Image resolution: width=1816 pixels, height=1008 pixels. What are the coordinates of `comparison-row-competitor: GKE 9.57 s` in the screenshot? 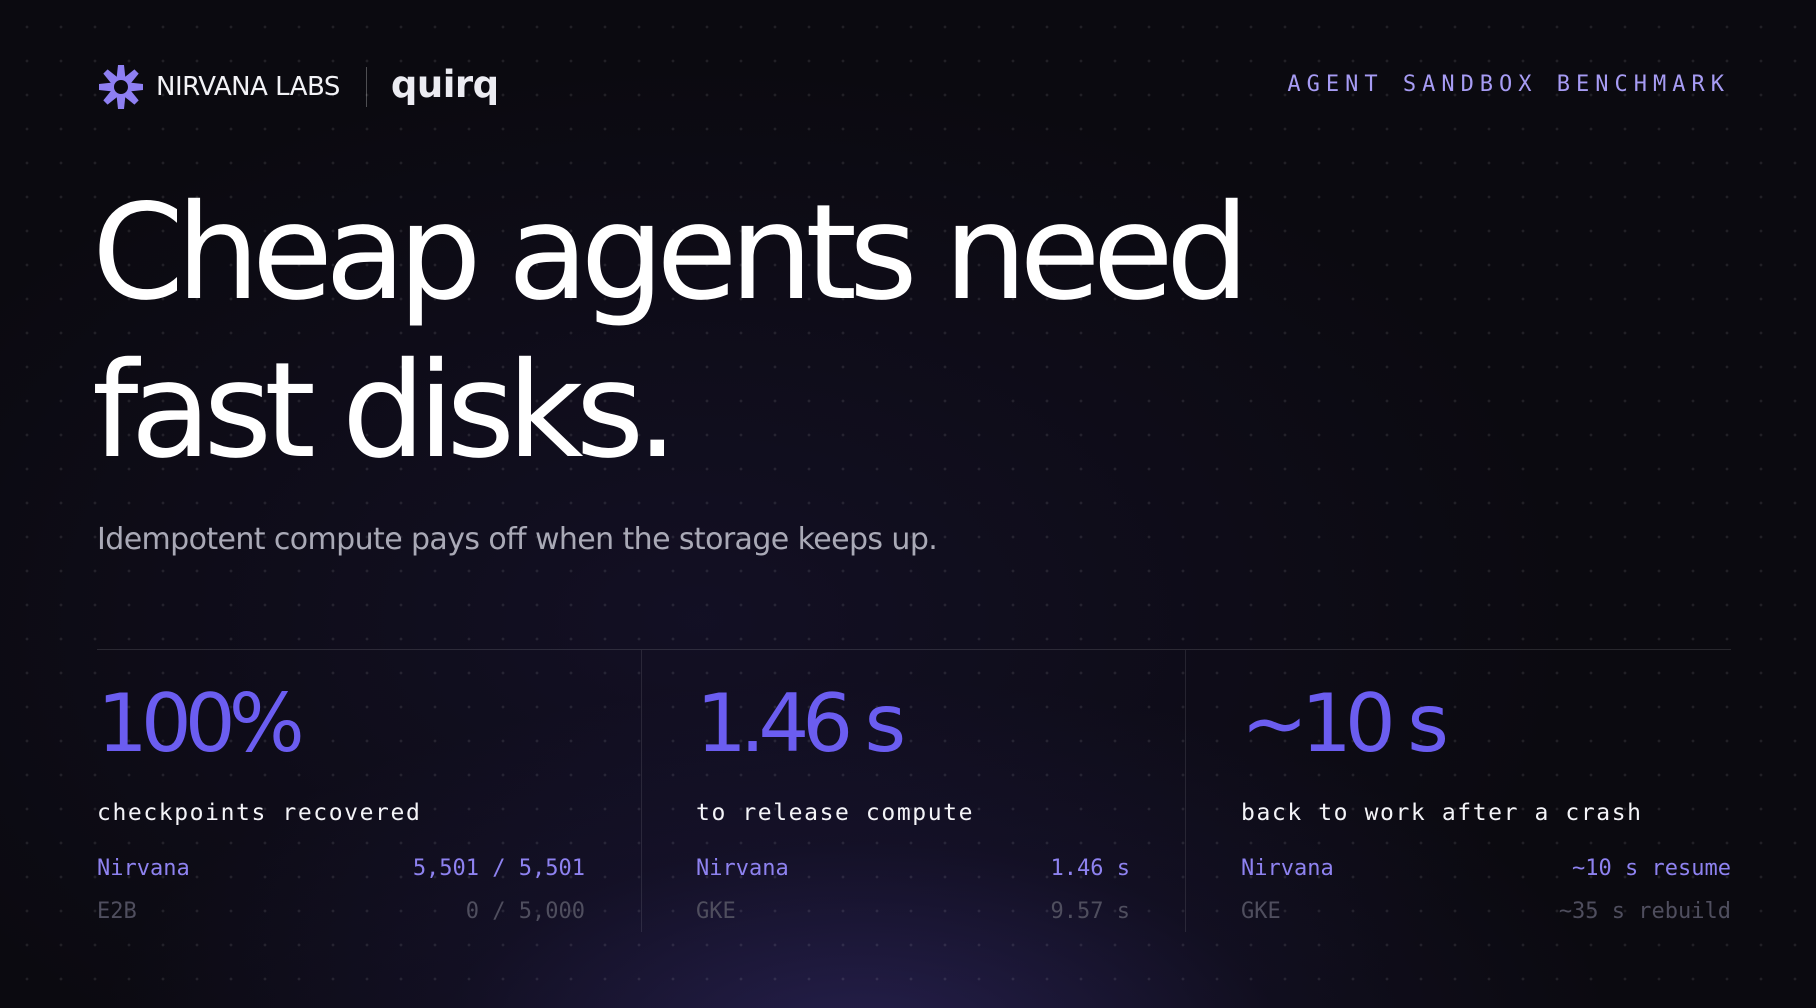 It's located at (913, 911).